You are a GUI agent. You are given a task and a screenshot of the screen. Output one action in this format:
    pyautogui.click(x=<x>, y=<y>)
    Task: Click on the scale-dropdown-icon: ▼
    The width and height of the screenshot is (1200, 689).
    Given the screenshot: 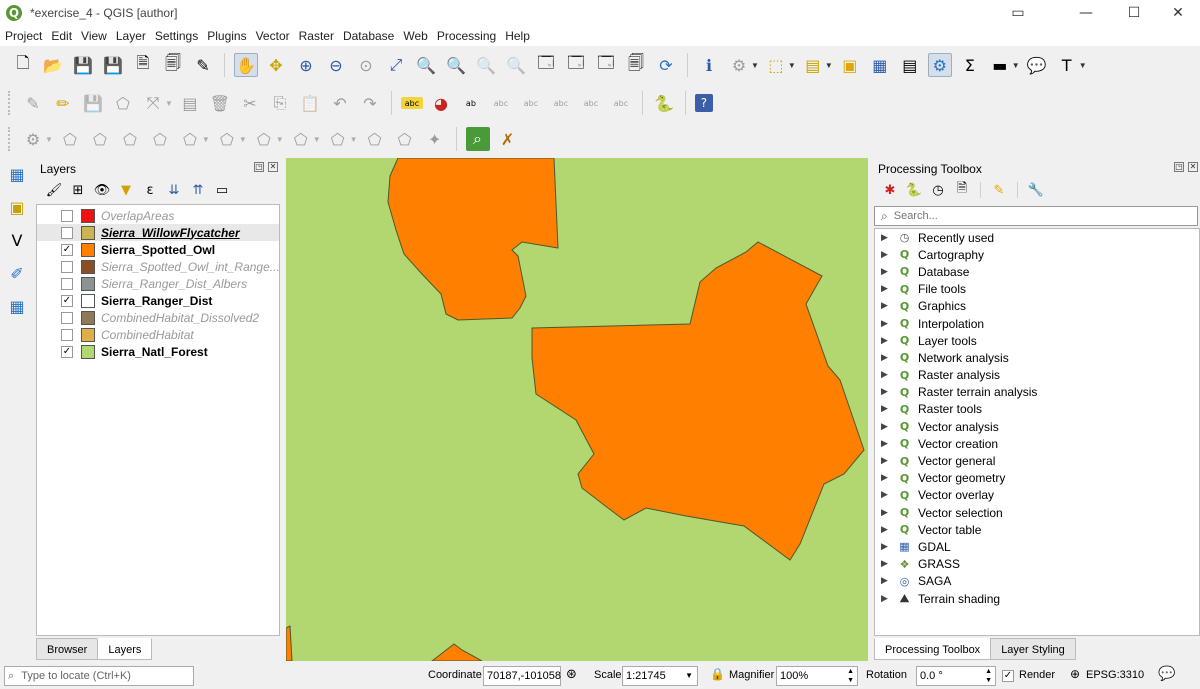 What is the action you would take?
    pyautogui.click(x=689, y=676)
    